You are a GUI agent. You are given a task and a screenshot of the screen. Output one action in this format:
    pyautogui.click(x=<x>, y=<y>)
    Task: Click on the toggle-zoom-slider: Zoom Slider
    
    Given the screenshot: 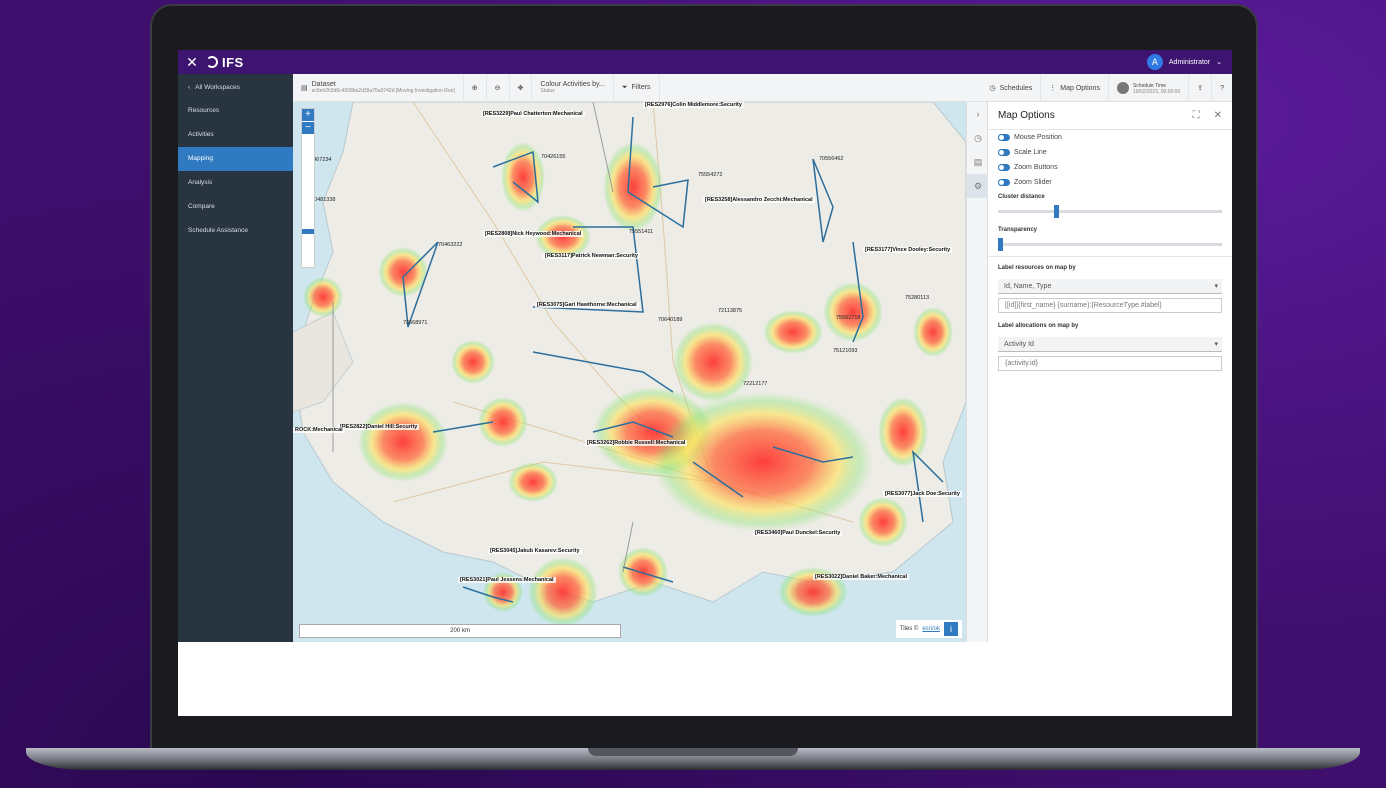 What is the action you would take?
    pyautogui.click(x=1110, y=182)
    